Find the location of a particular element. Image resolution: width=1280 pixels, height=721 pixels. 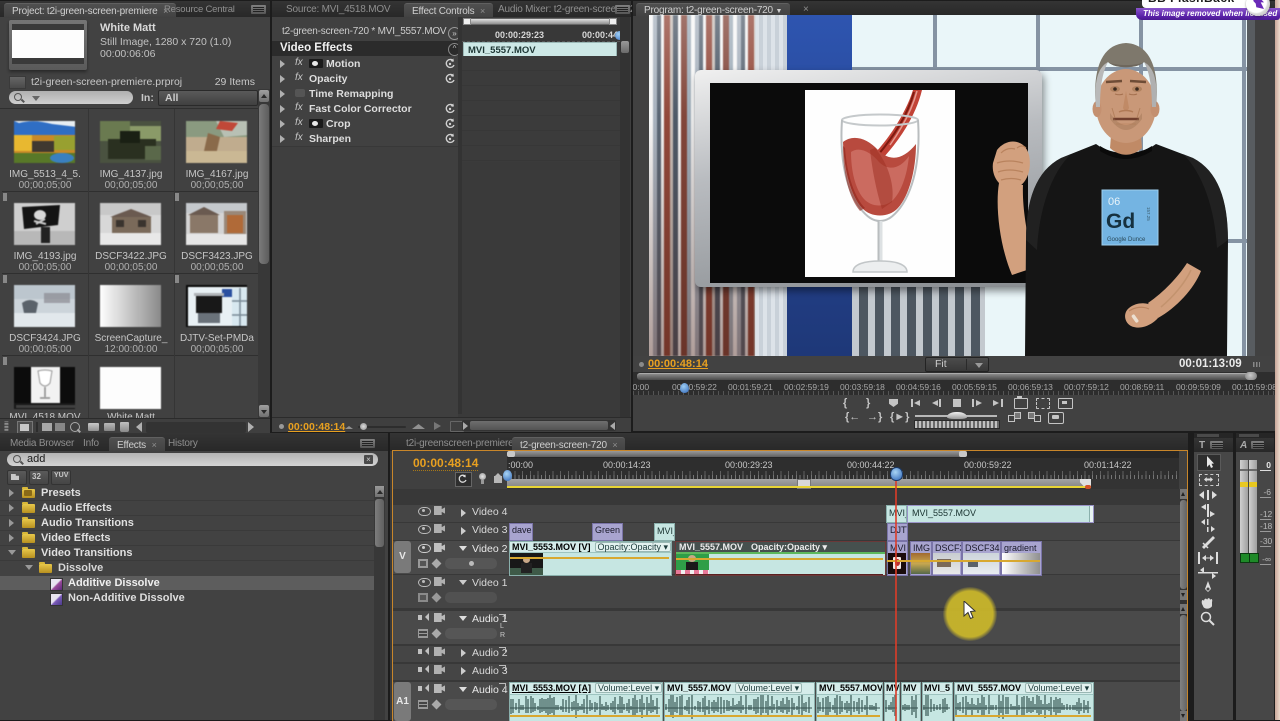

svg-text: Google Dunce is located at coordinates (1126, 240).